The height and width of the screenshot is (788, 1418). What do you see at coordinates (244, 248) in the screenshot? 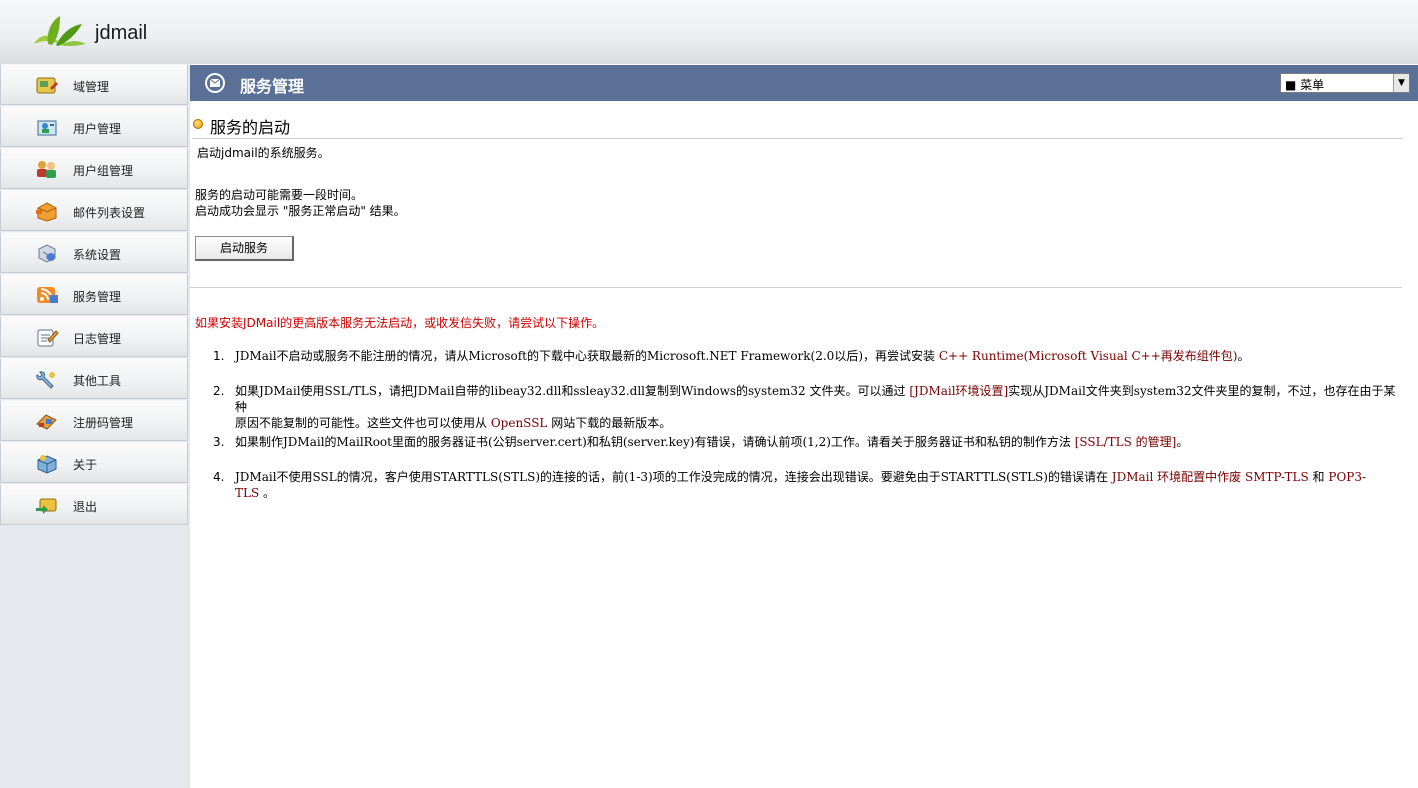
I see `start-service-button: 启动服务` at bounding box center [244, 248].